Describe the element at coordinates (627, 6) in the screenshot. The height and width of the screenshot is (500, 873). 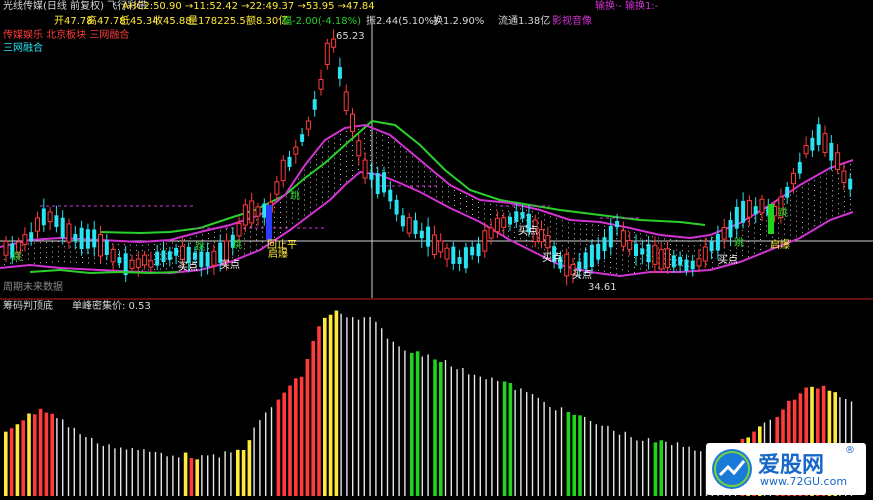
I see `top-right-readout: 输换·- 输换1:-` at that location.